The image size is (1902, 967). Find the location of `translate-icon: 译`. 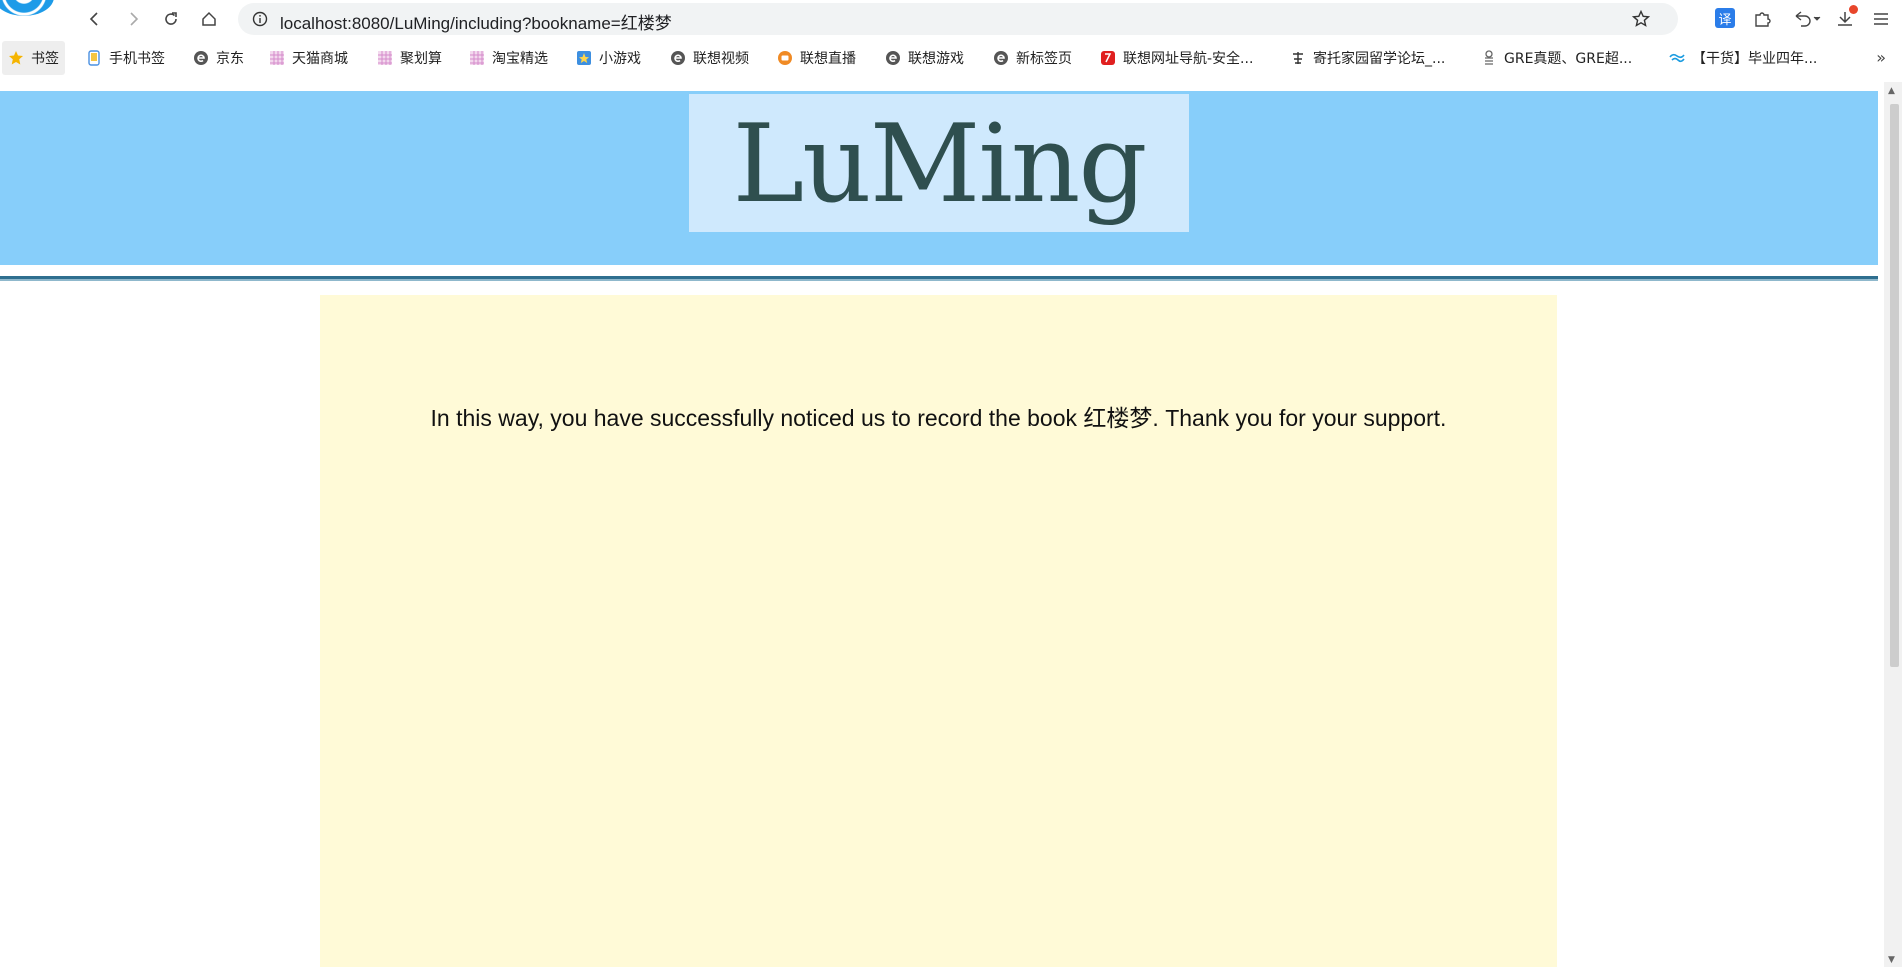

translate-icon: 译 is located at coordinates (1725, 18).